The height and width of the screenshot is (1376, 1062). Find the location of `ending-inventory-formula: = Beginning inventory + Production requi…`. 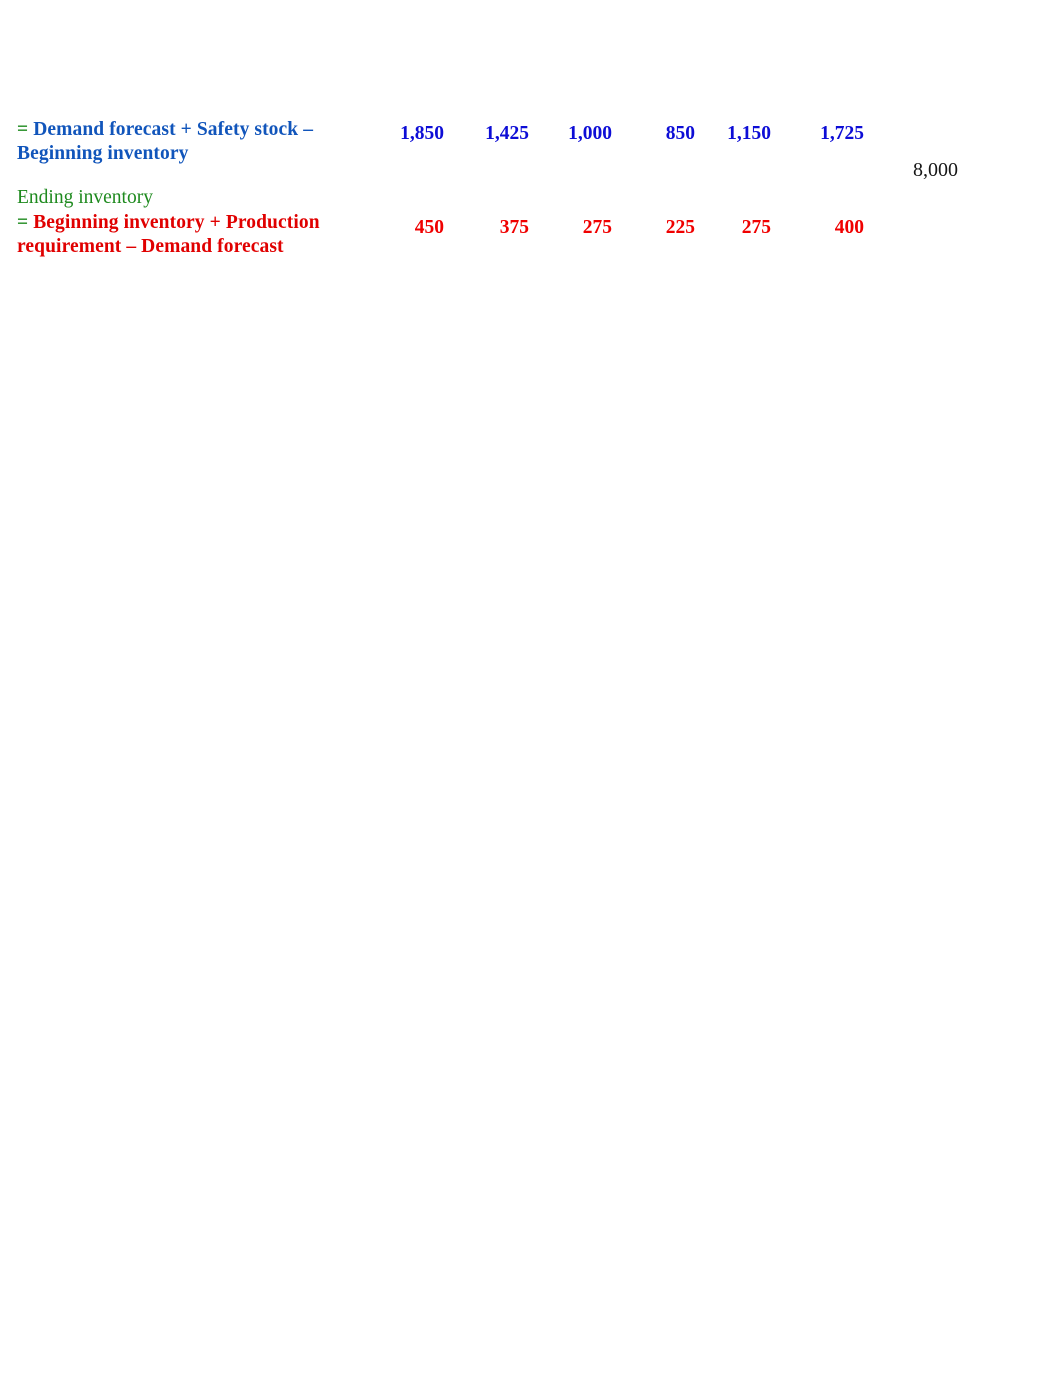

ending-inventory-formula: = Beginning inventory + Production requi… is located at coordinates (184, 235).